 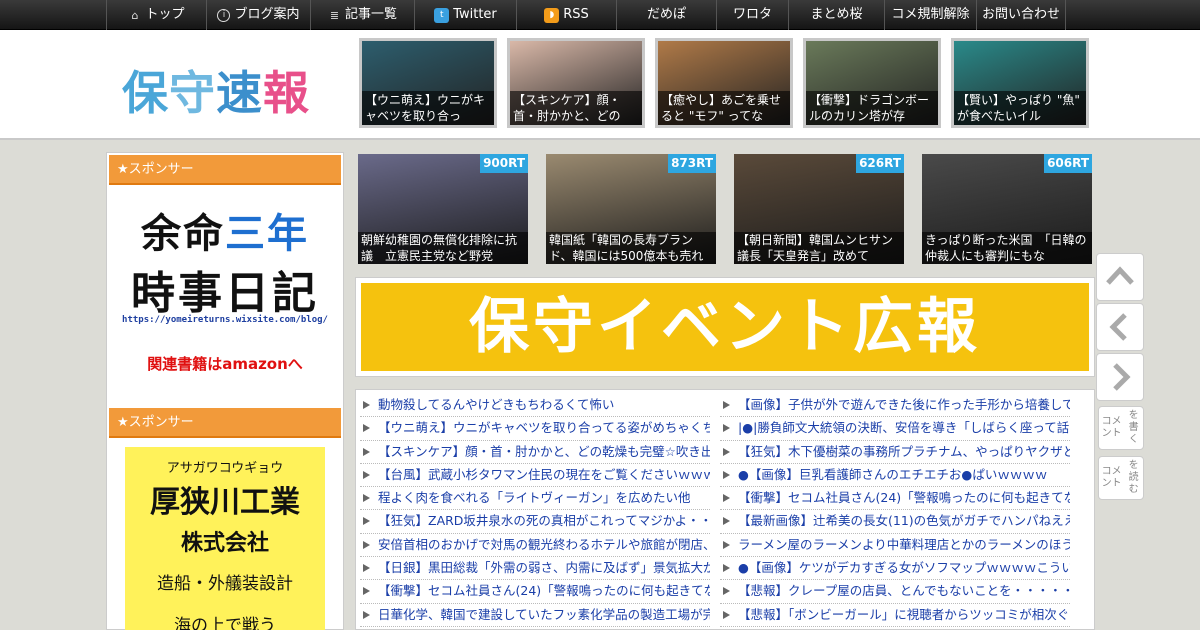 I want to click on chevron-right-icon, so click(x=1122, y=377).